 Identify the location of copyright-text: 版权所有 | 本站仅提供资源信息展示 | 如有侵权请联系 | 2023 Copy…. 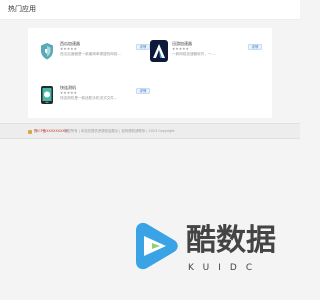
(119, 131).